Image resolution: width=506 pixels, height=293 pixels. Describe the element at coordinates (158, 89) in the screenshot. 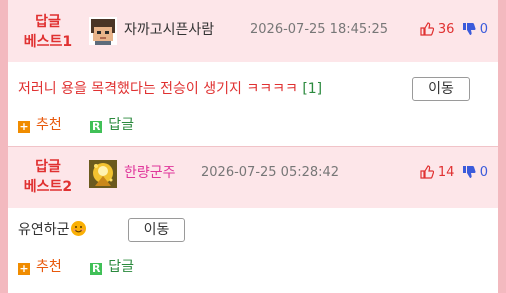

I see `comment-text: 저러니 용을 목격했다는 전승이 생기지 ㅋㅋㅋㅋ` at that location.